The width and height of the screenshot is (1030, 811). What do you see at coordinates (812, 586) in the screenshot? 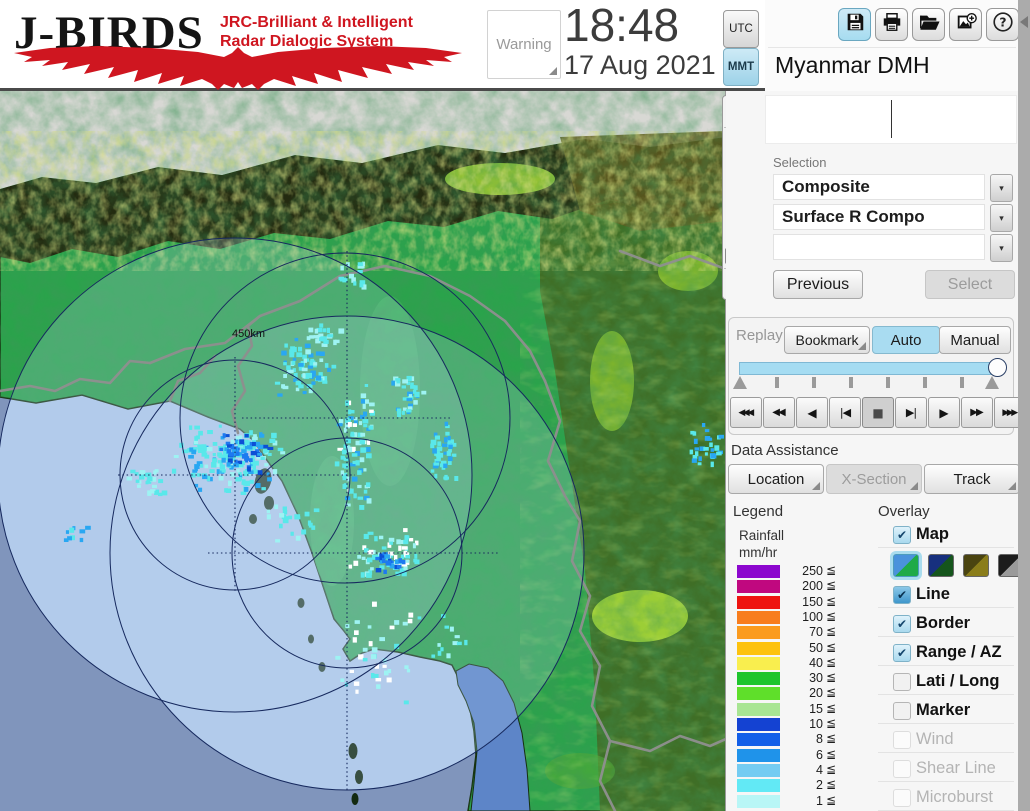
I see `legend-value: 200` at bounding box center [812, 586].